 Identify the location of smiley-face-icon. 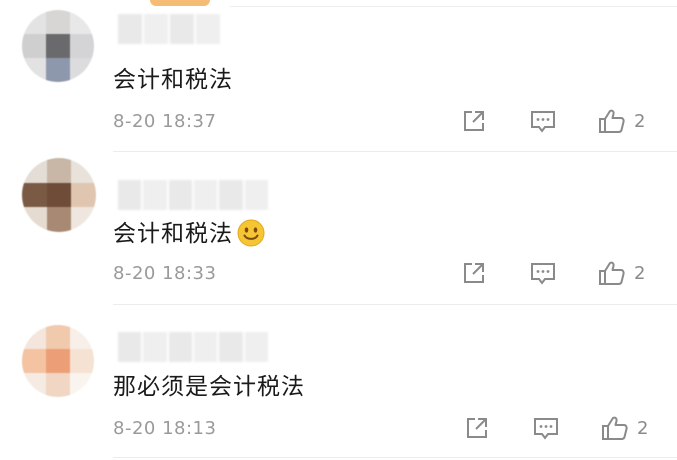
(251, 233).